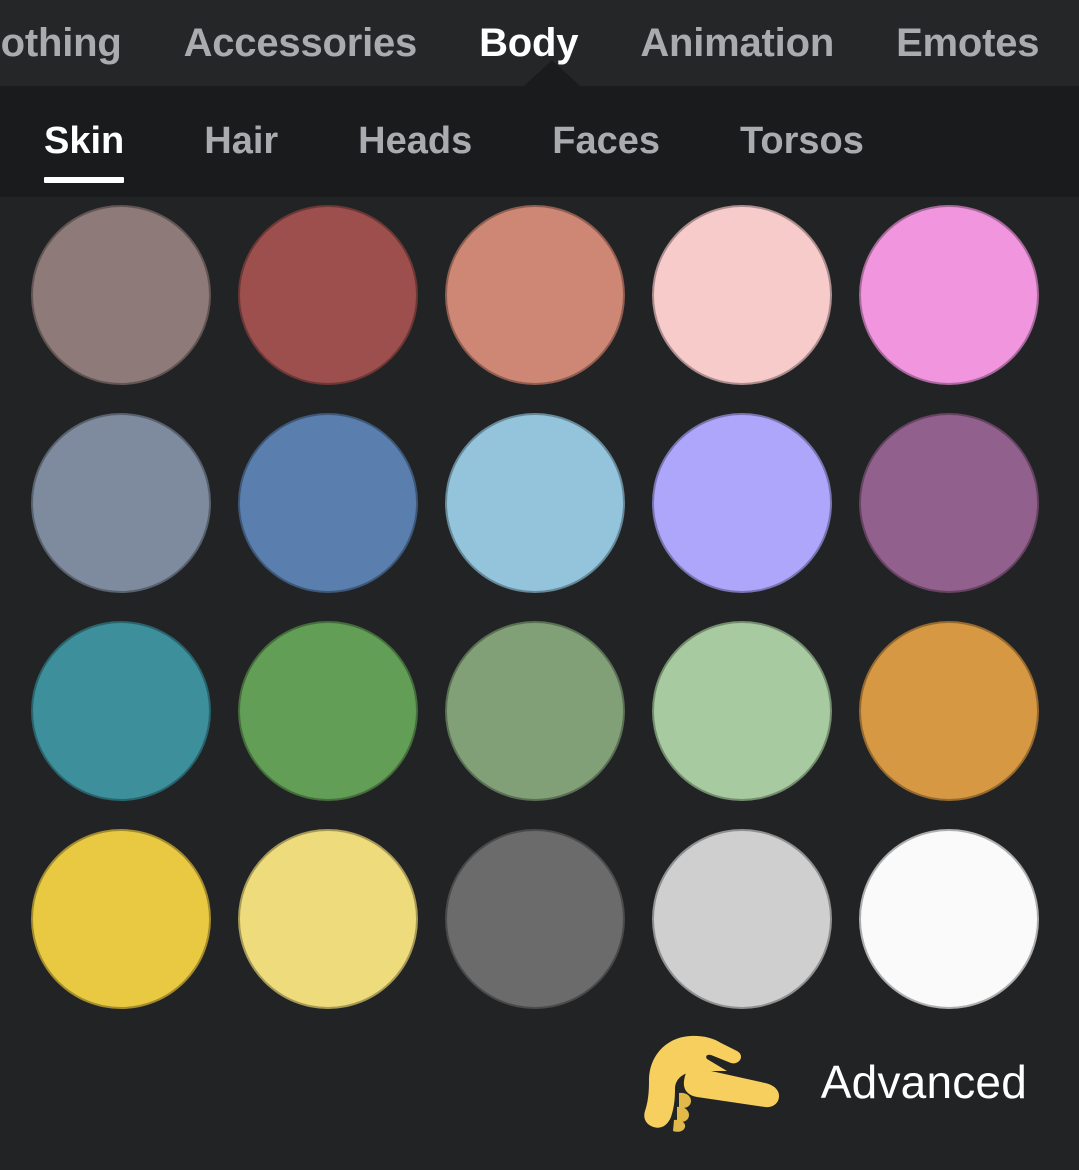 This screenshot has width=1079, height=1170. Describe the element at coordinates (967, 43) in the screenshot. I see `tab-emotes: Emotes` at that location.